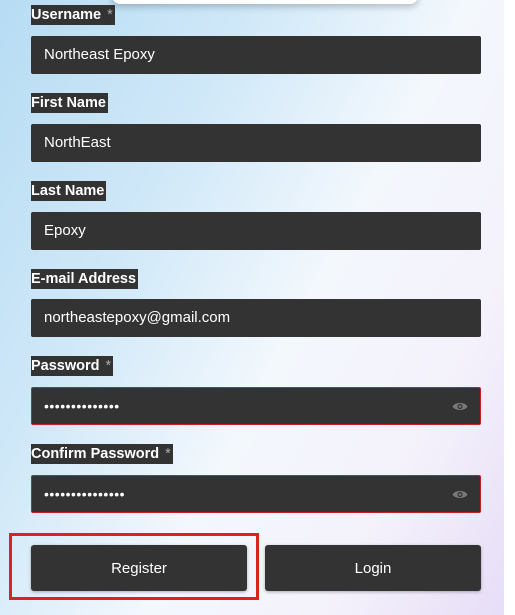 The width and height of the screenshot is (515, 615). What do you see at coordinates (85, 494) in the screenshot?
I see `confirm-password-value: •••••••••••••••` at bounding box center [85, 494].